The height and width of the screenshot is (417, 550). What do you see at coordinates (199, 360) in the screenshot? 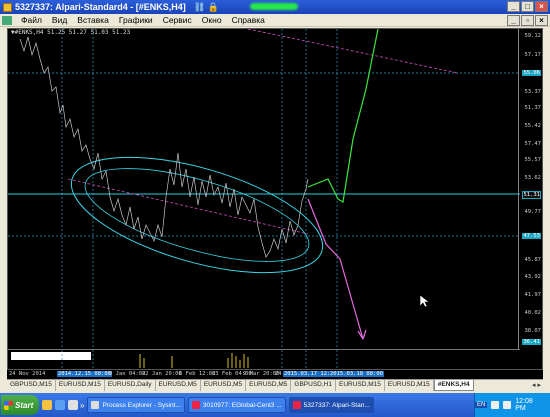
I see `indicator-bars` at bounding box center [199, 360].